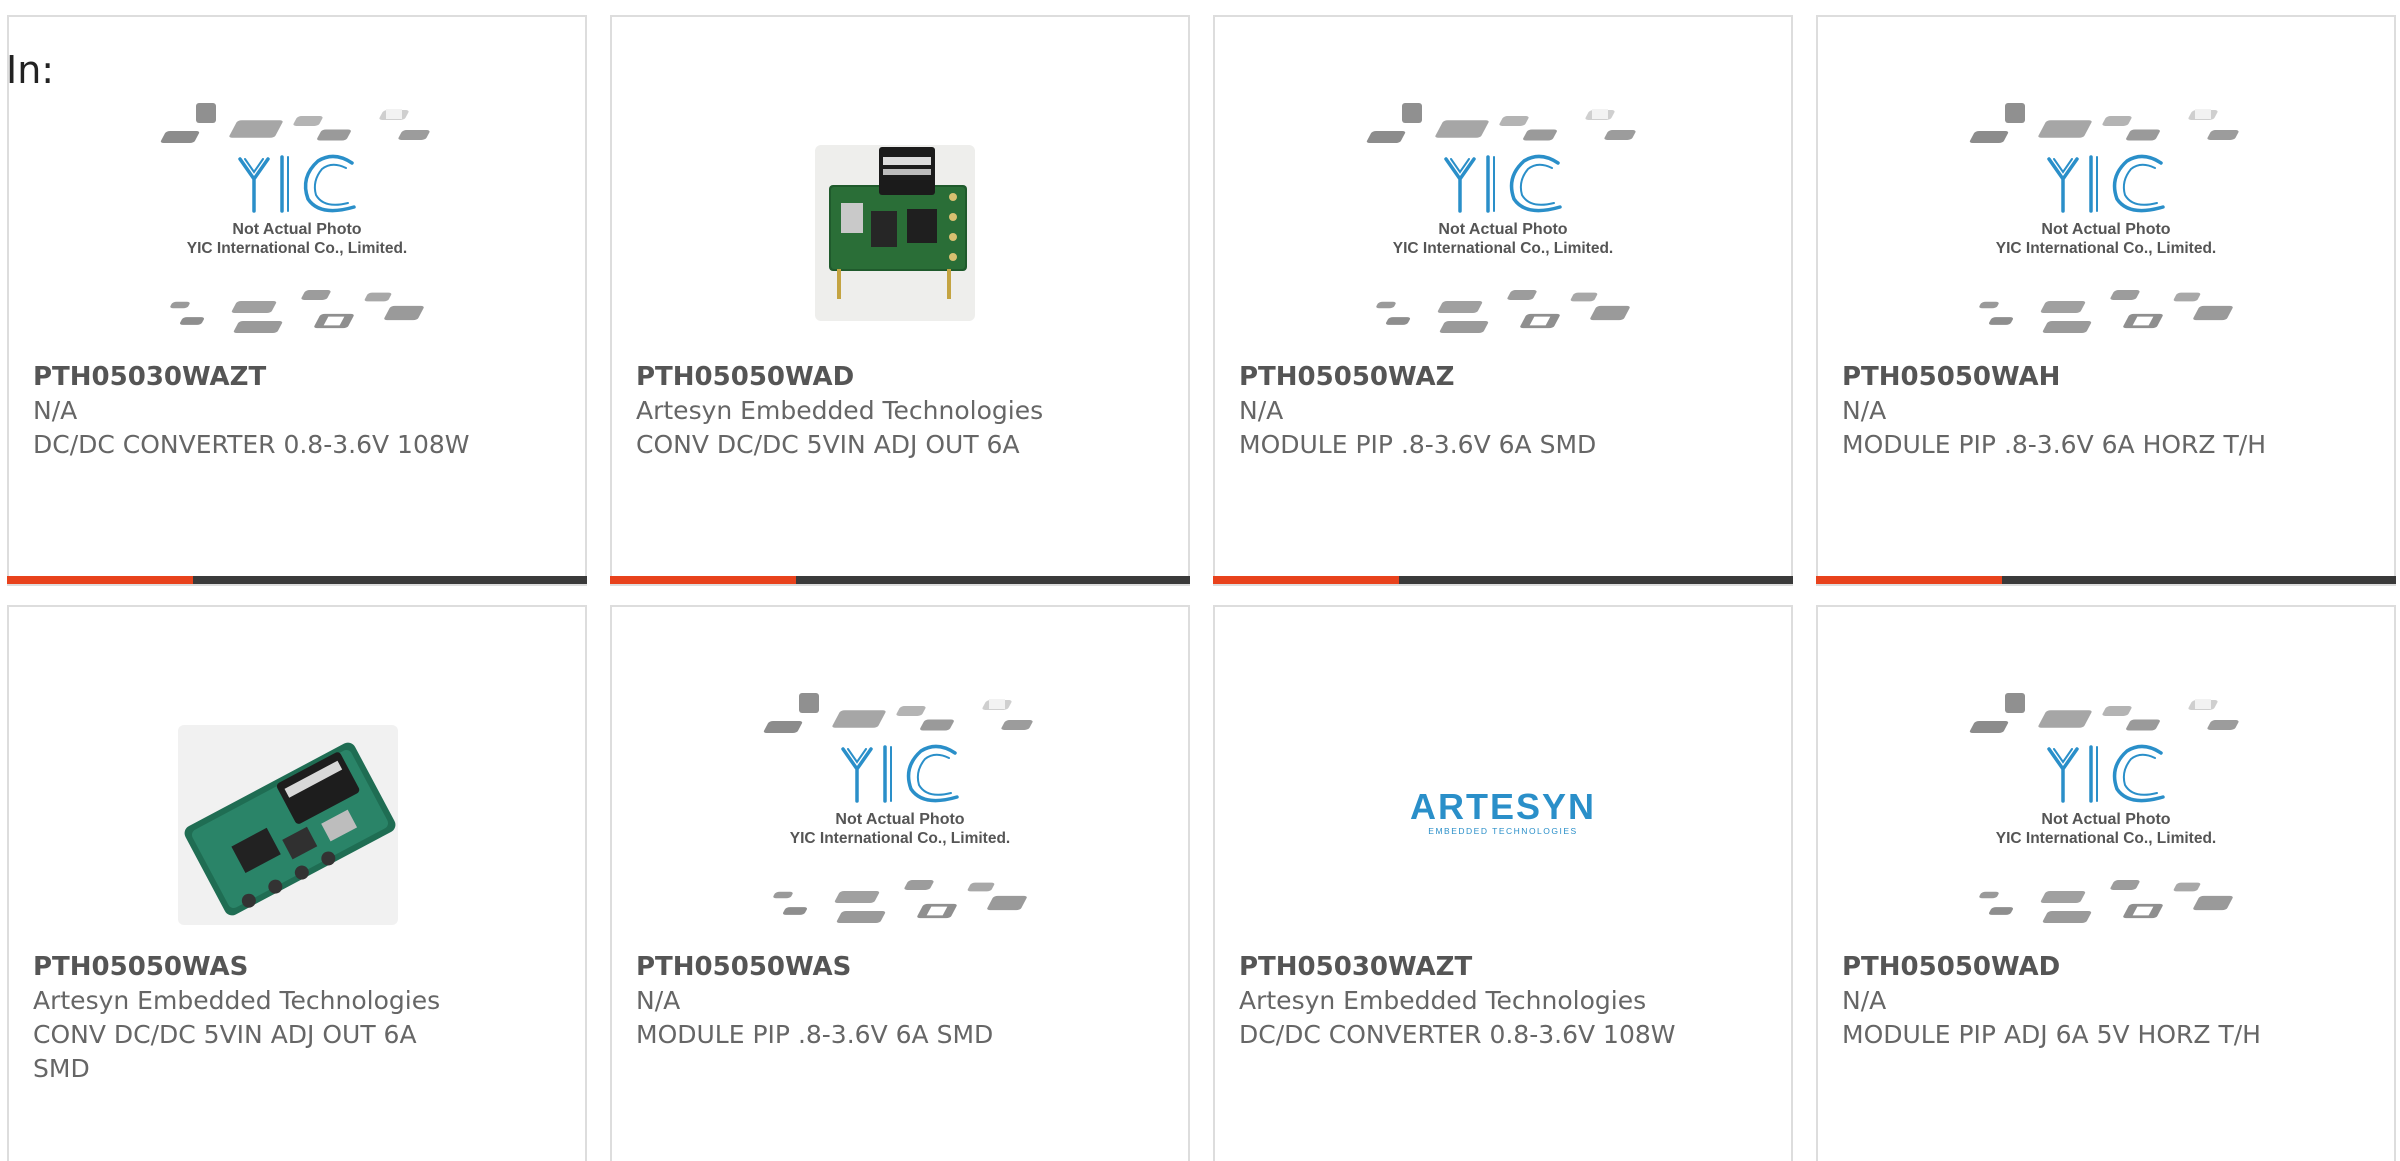  What do you see at coordinates (2062, 377) in the screenshot?
I see `part-number-link: PTH05050WAH` at bounding box center [2062, 377].